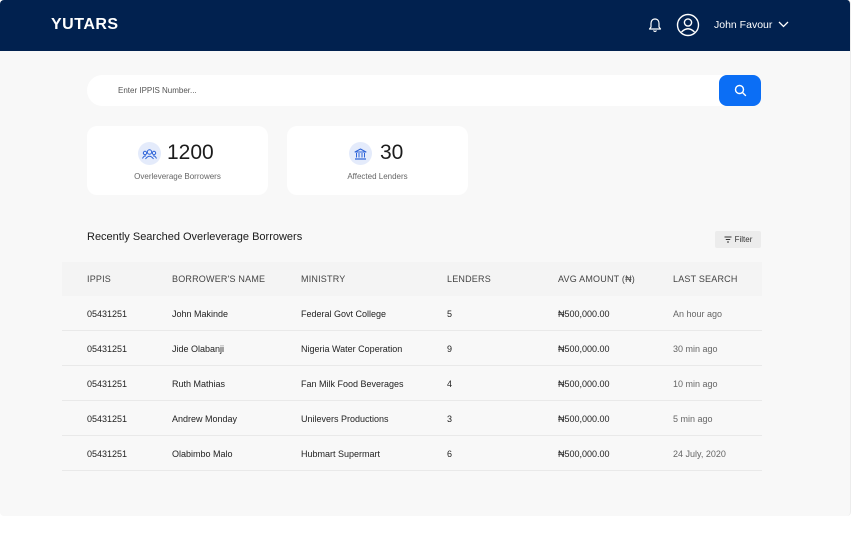 The height and width of the screenshot is (542, 851). I want to click on user-avatar-icon, so click(688, 25).